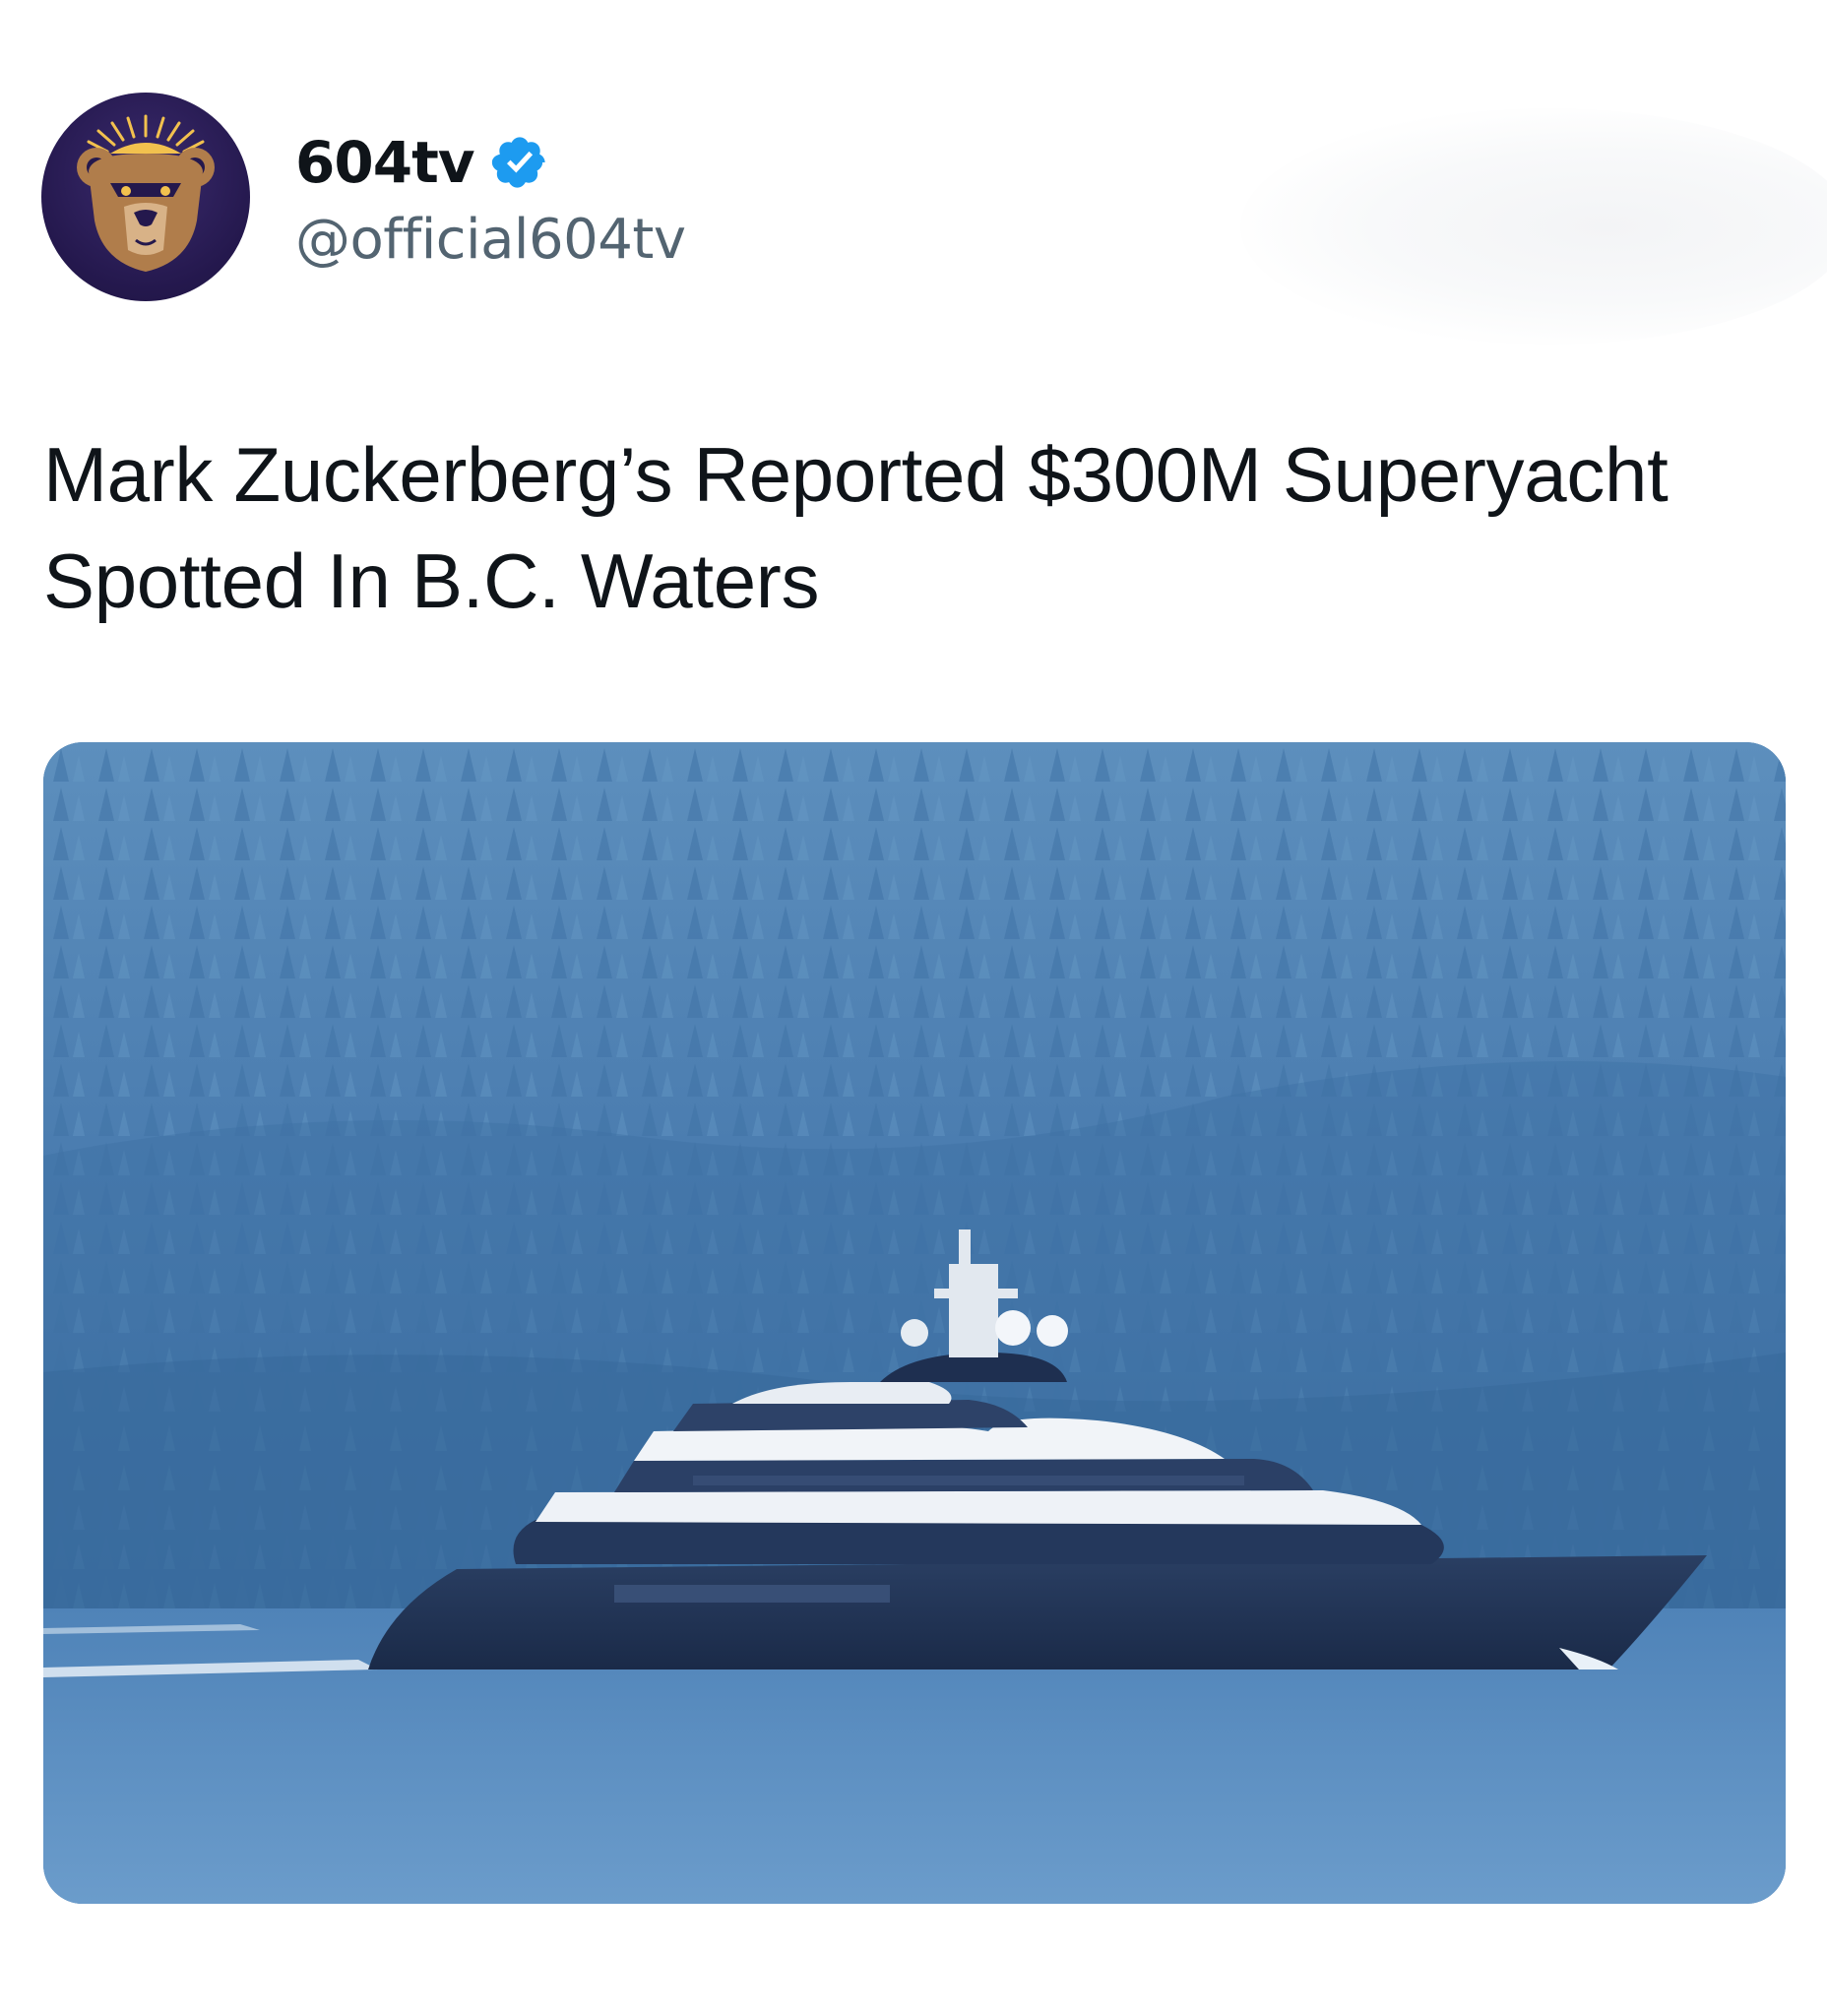 The width and height of the screenshot is (1827, 2016). Describe the element at coordinates (385, 162) in the screenshot. I see `author-display-name: 604tv` at that location.